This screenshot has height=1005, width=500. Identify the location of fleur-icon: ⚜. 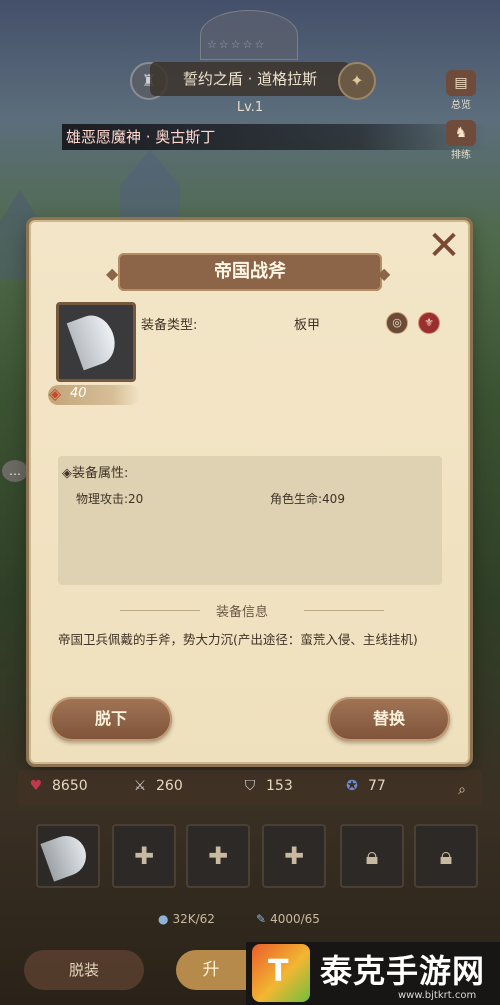
(429, 323).